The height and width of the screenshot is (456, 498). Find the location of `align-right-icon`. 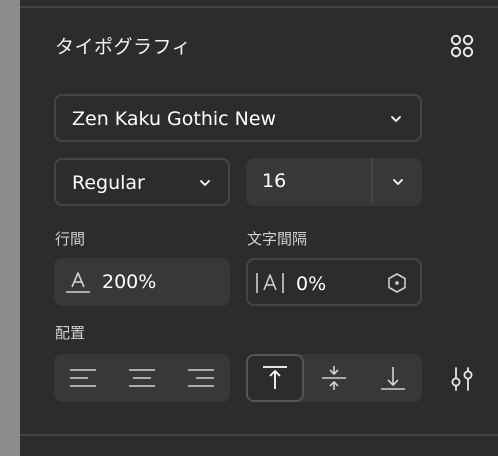

align-right-icon is located at coordinates (201, 378).